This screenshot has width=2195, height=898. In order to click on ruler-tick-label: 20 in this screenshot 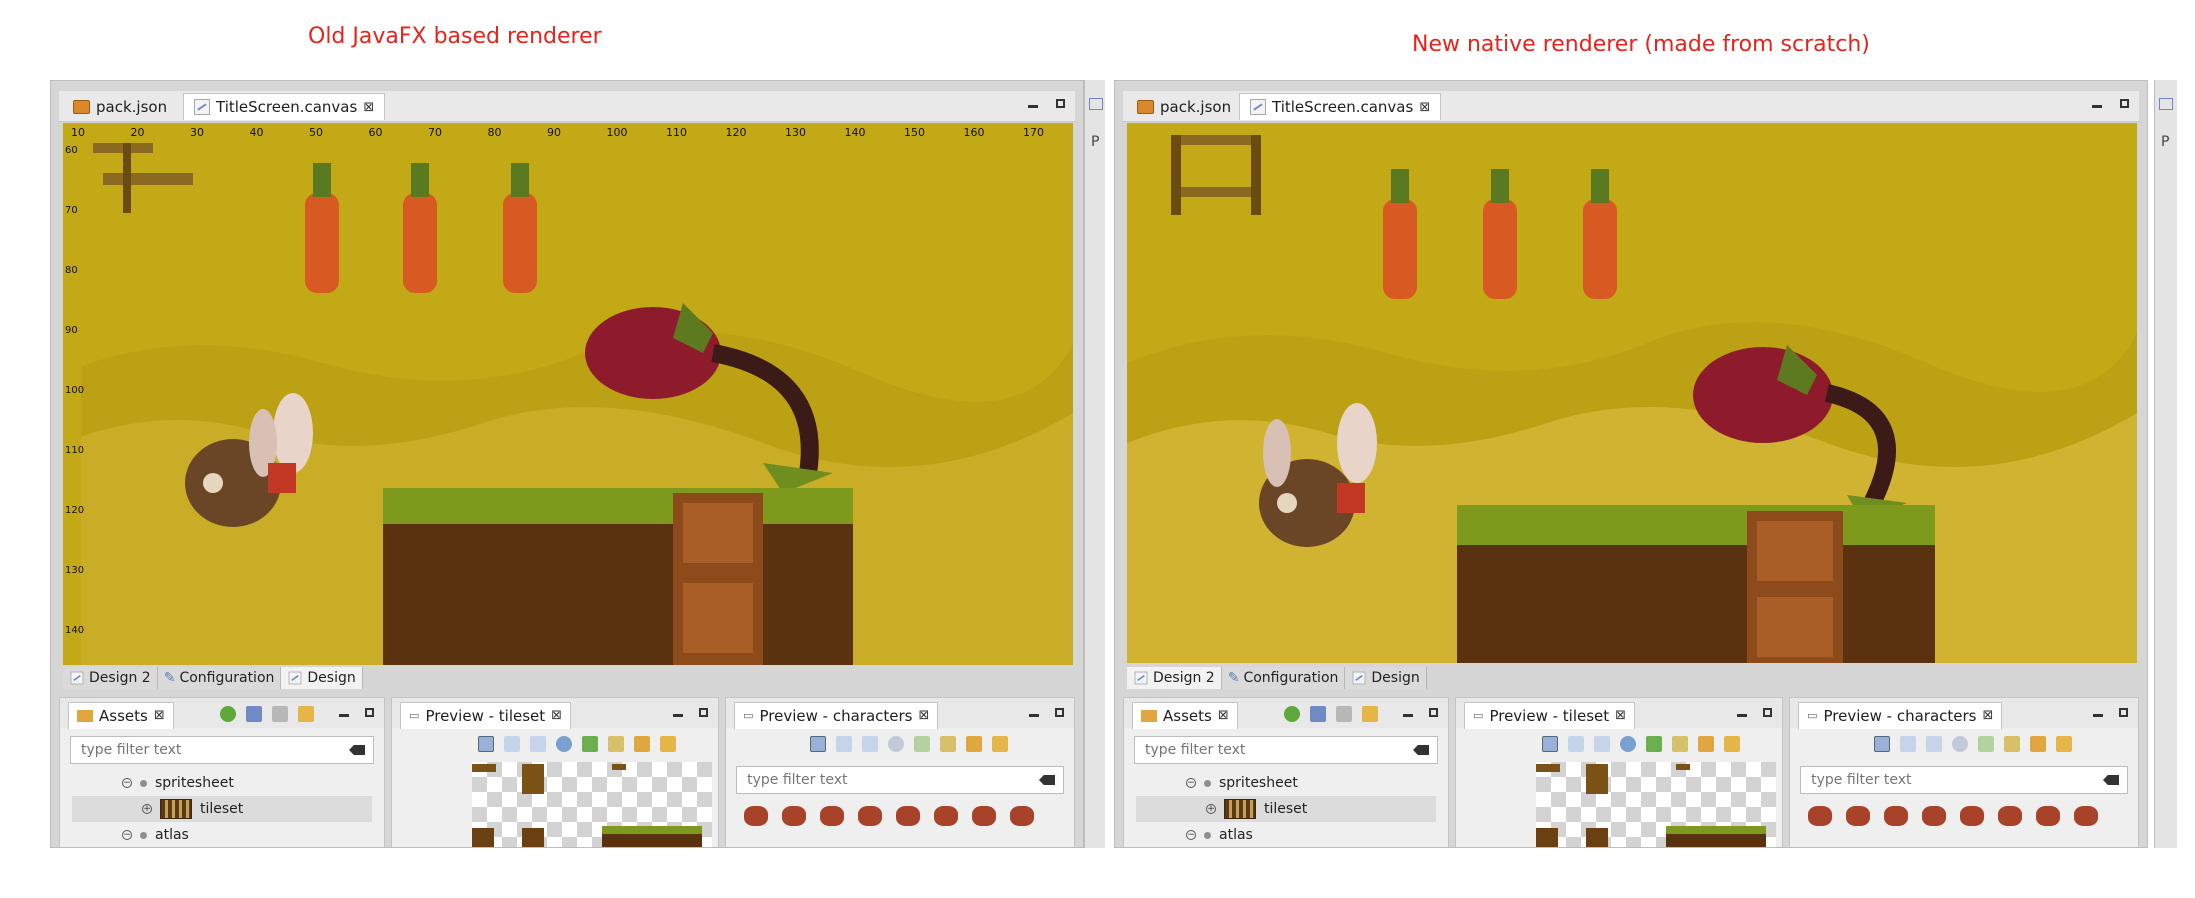, I will do `click(137, 132)`.